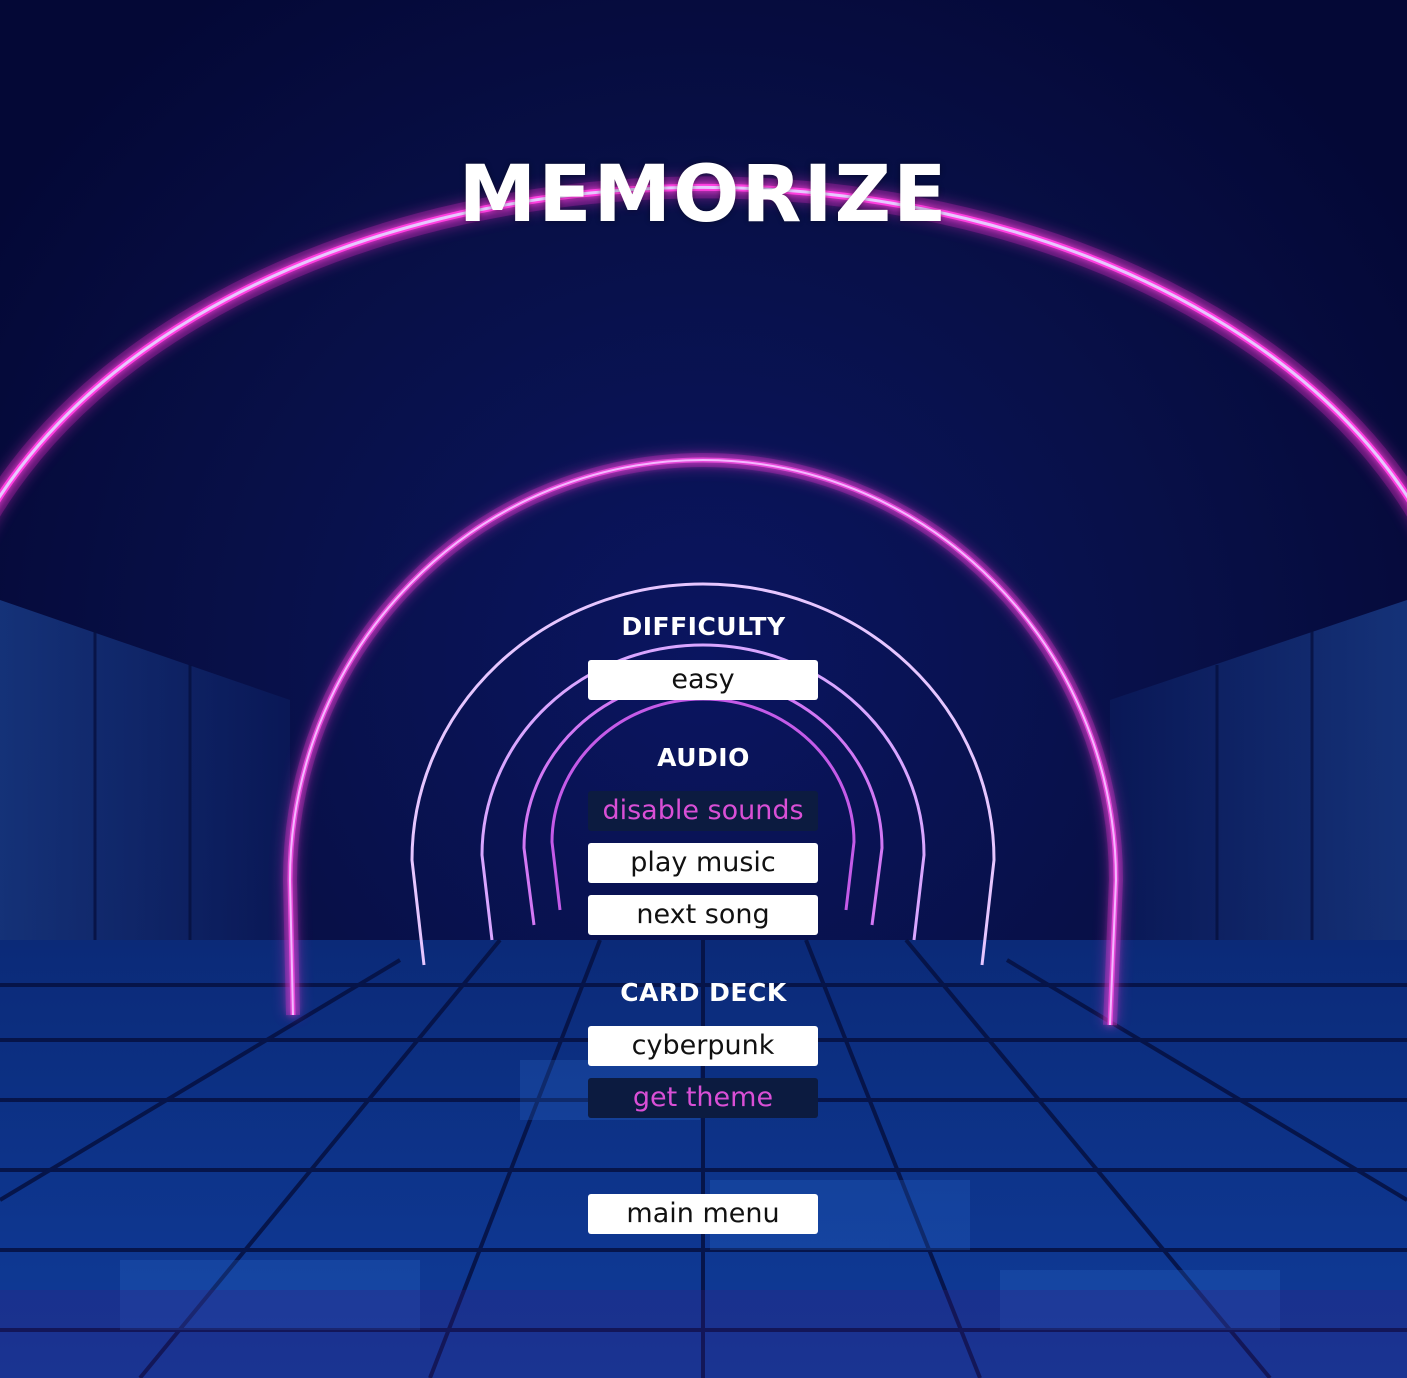 The image size is (1407, 1378). What do you see at coordinates (703, 680) in the screenshot?
I see `difficulty-button: easy` at bounding box center [703, 680].